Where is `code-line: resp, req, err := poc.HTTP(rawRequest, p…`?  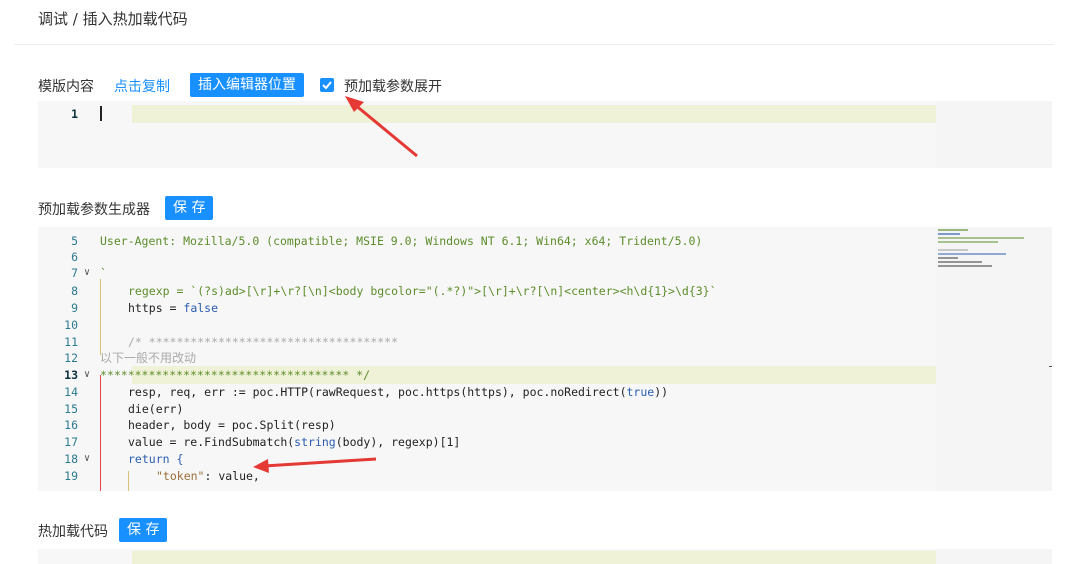 code-line: resp, req, err := poc.HTTP(rawRequest, p… is located at coordinates (398, 392).